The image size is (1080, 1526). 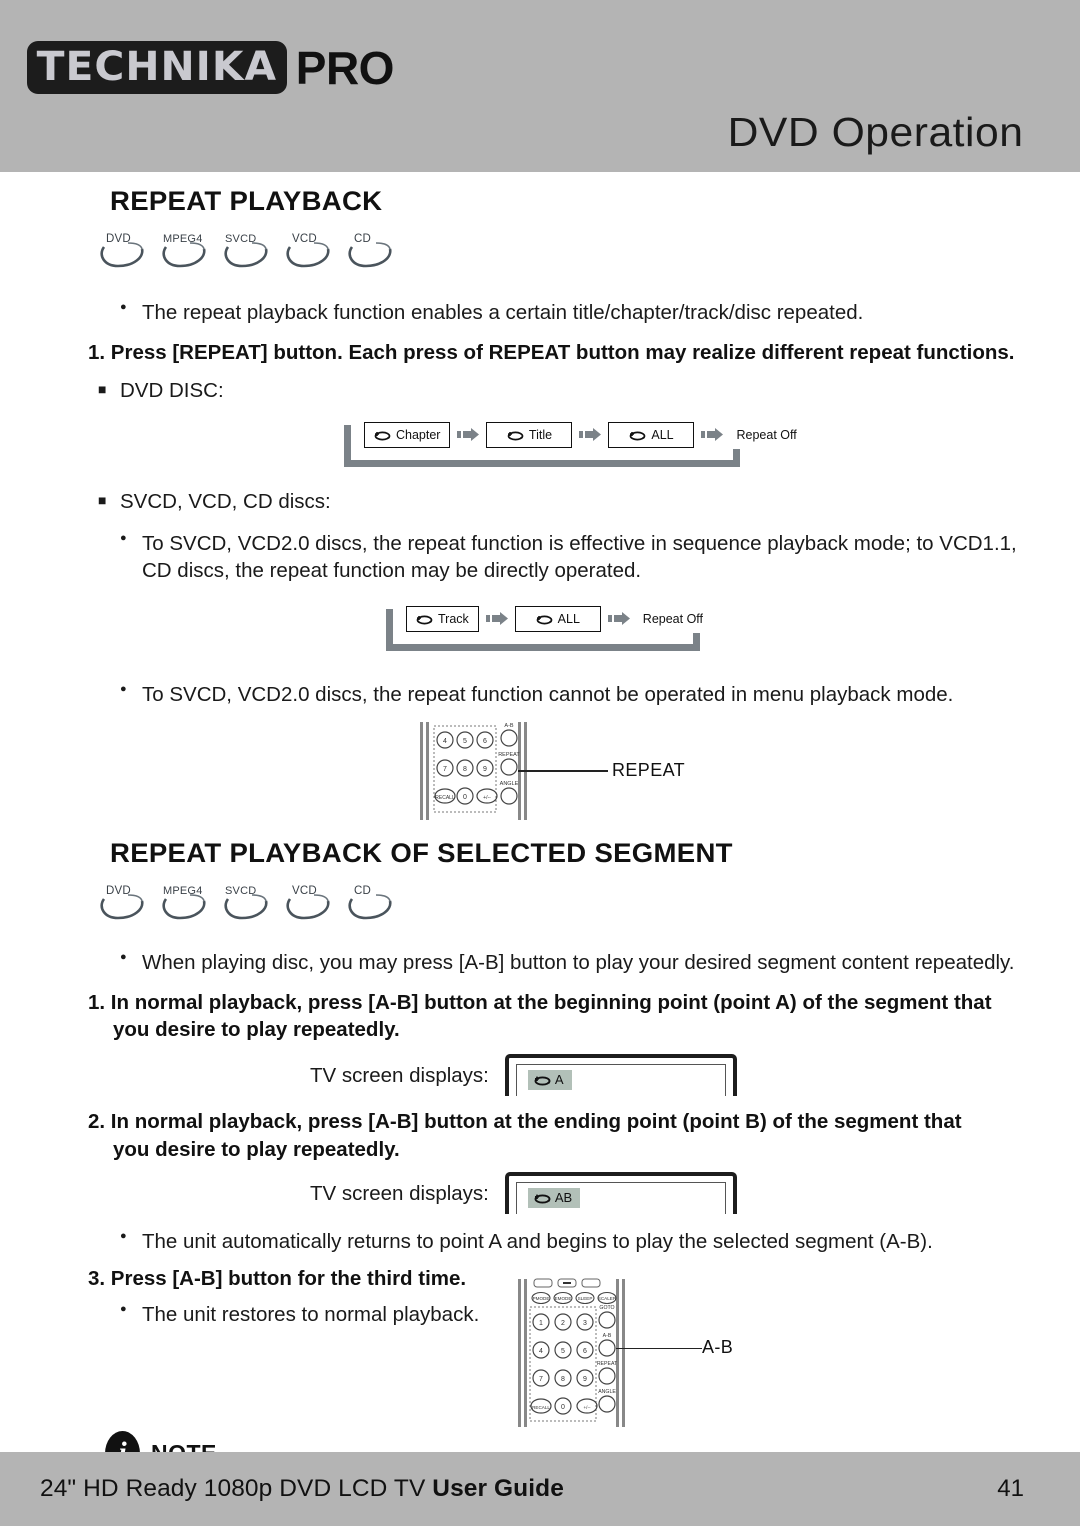 I want to click on svg-text: EMODE, so click(x=563, y=1298).